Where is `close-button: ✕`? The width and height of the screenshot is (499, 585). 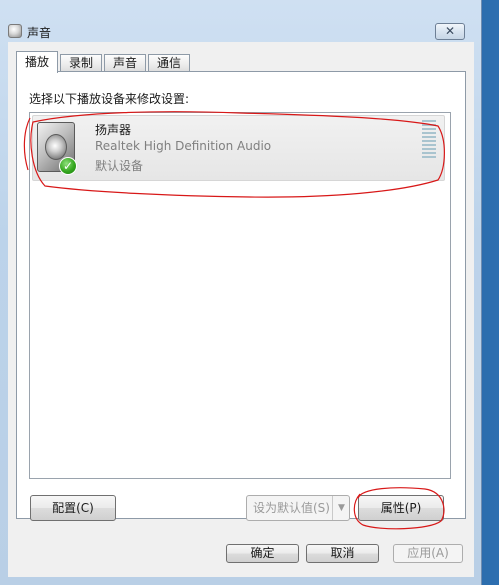 close-button: ✕ is located at coordinates (450, 31).